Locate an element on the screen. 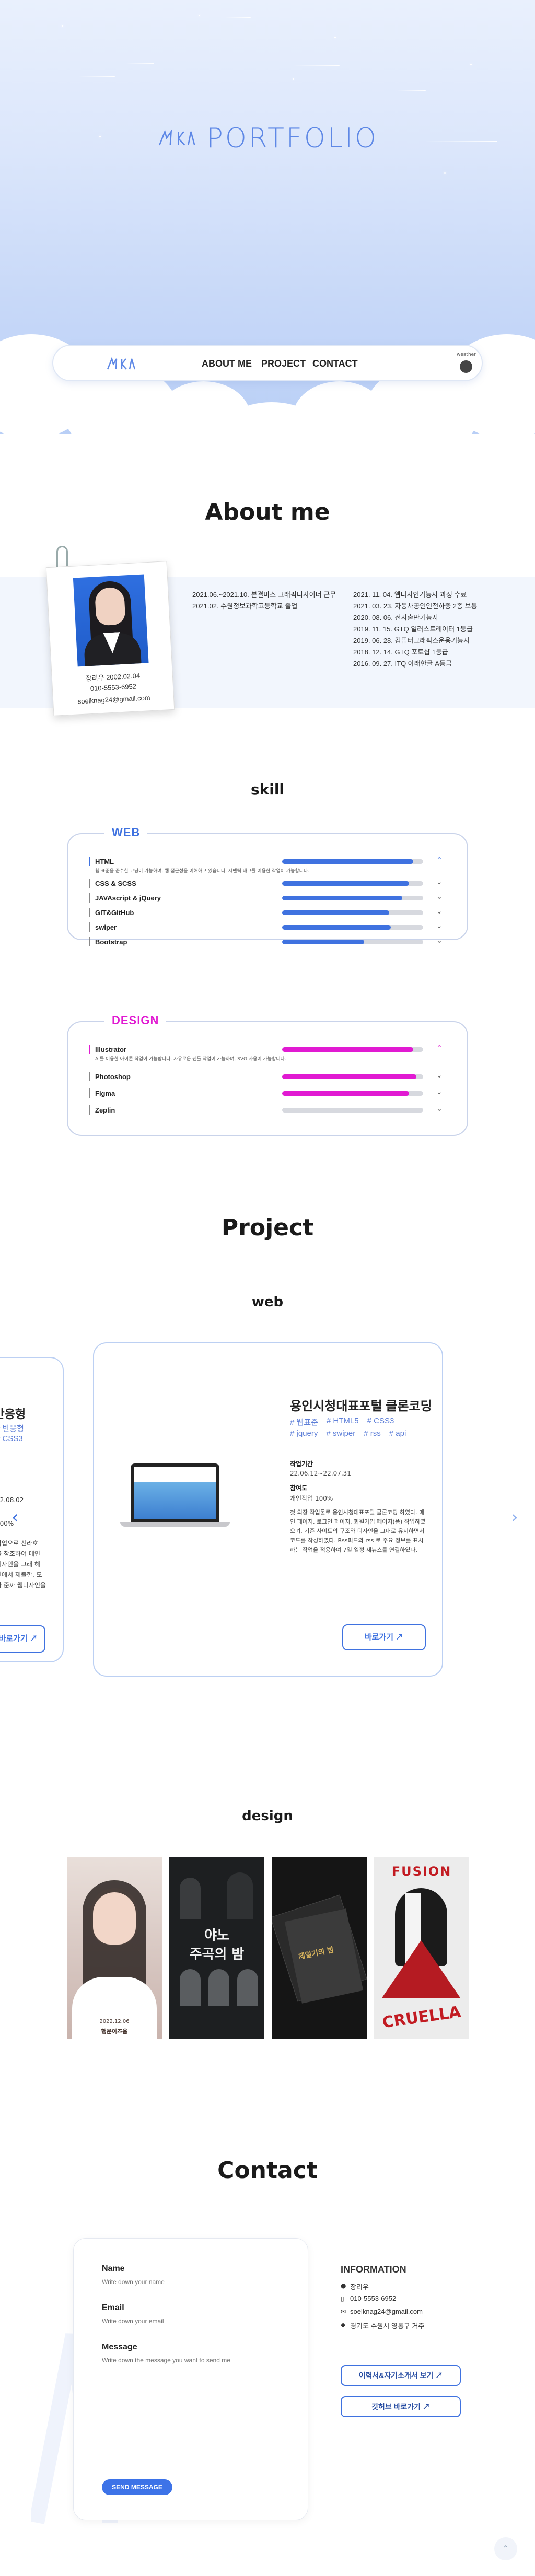 Image resolution: width=535 pixels, height=2576 pixels. history-item: 2018. 12. 14. GTQ 포토샵 1등급 is located at coordinates (400, 652).